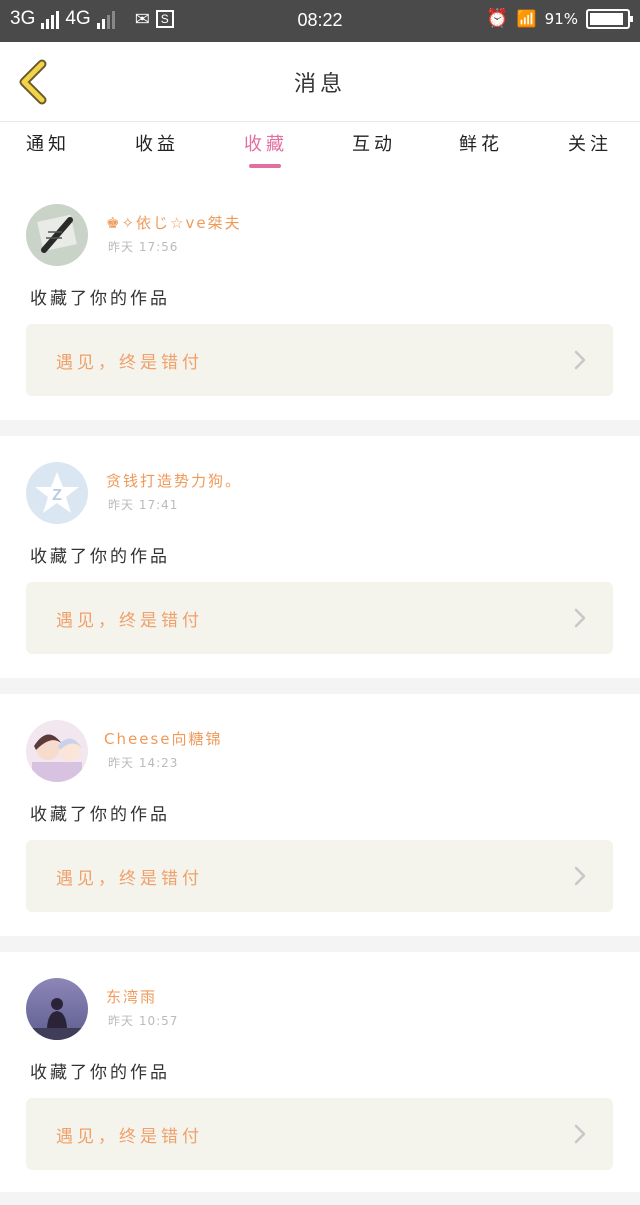 This screenshot has height=1205, width=640. Describe the element at coordinates (57, 495) in the screenshot. I see `svg-text: Z` at that location.